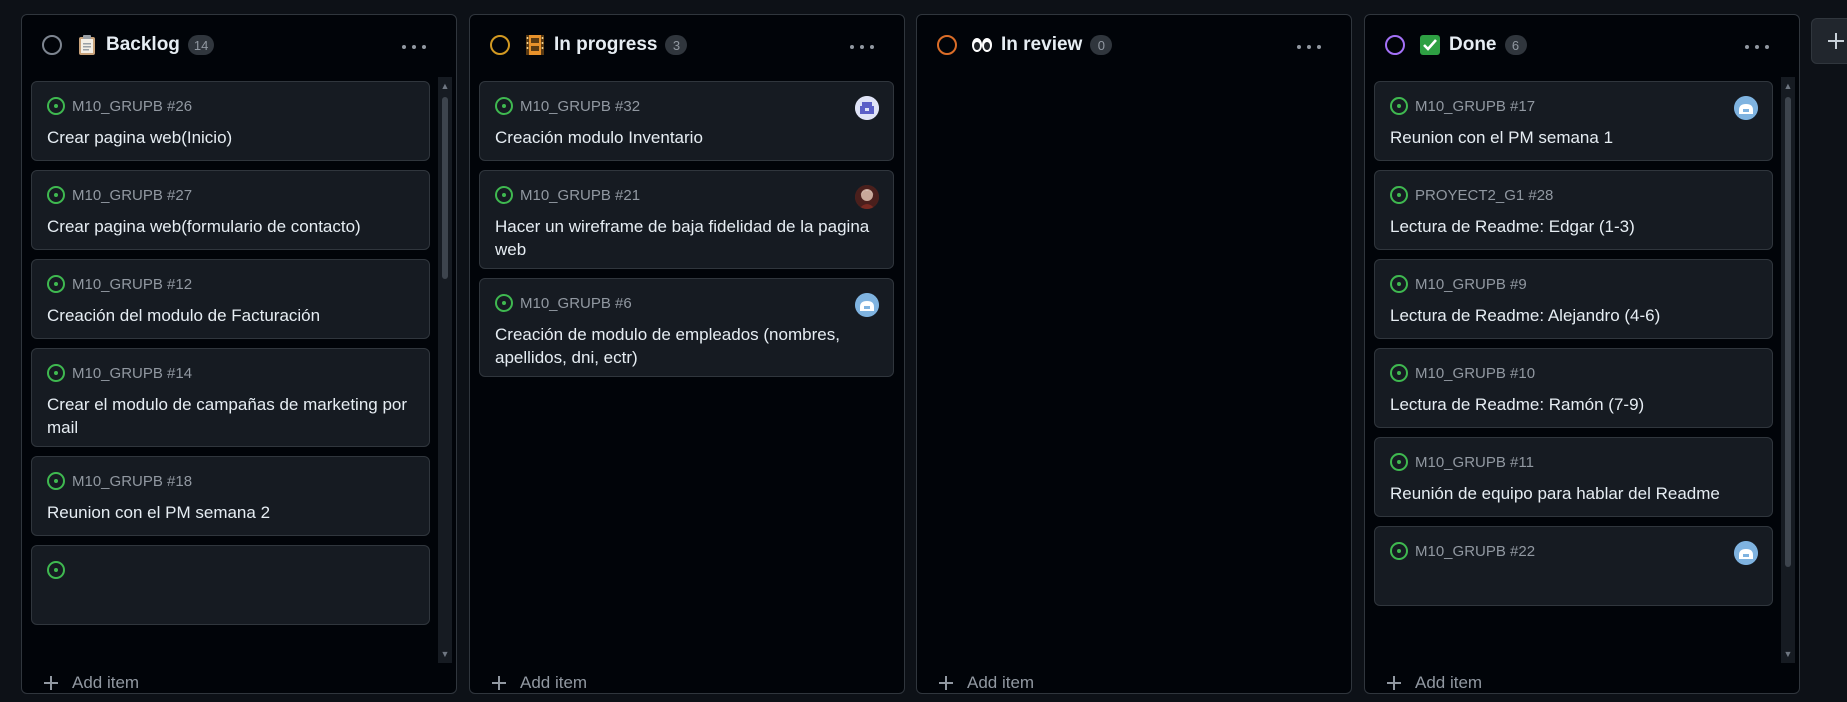 This screenshot has width=1847, height=702. I want to click on issue-reference: M10_GRUPB #17, so click(1475, 106).